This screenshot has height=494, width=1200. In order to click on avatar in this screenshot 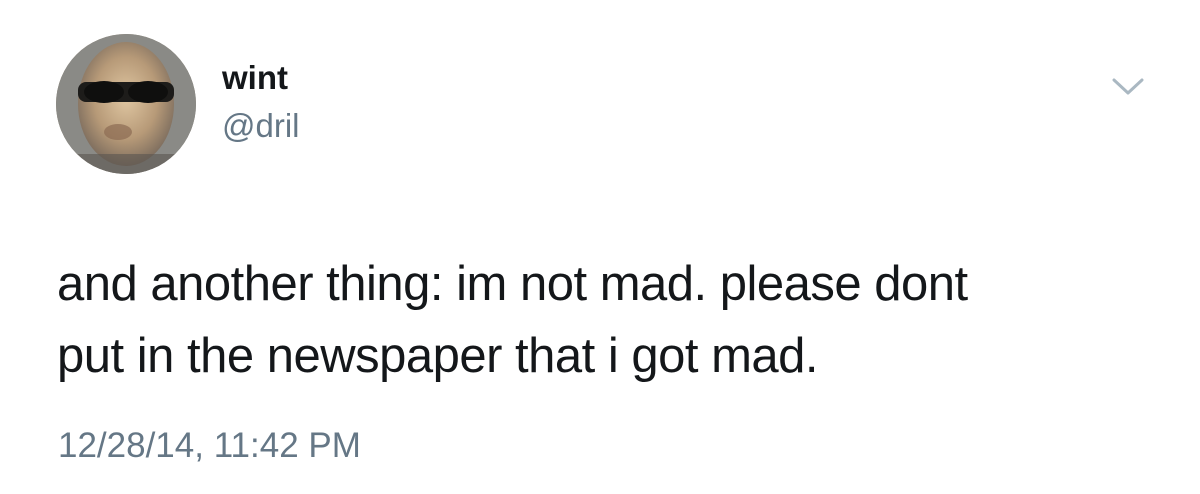, I will do `click(126, 104)`.